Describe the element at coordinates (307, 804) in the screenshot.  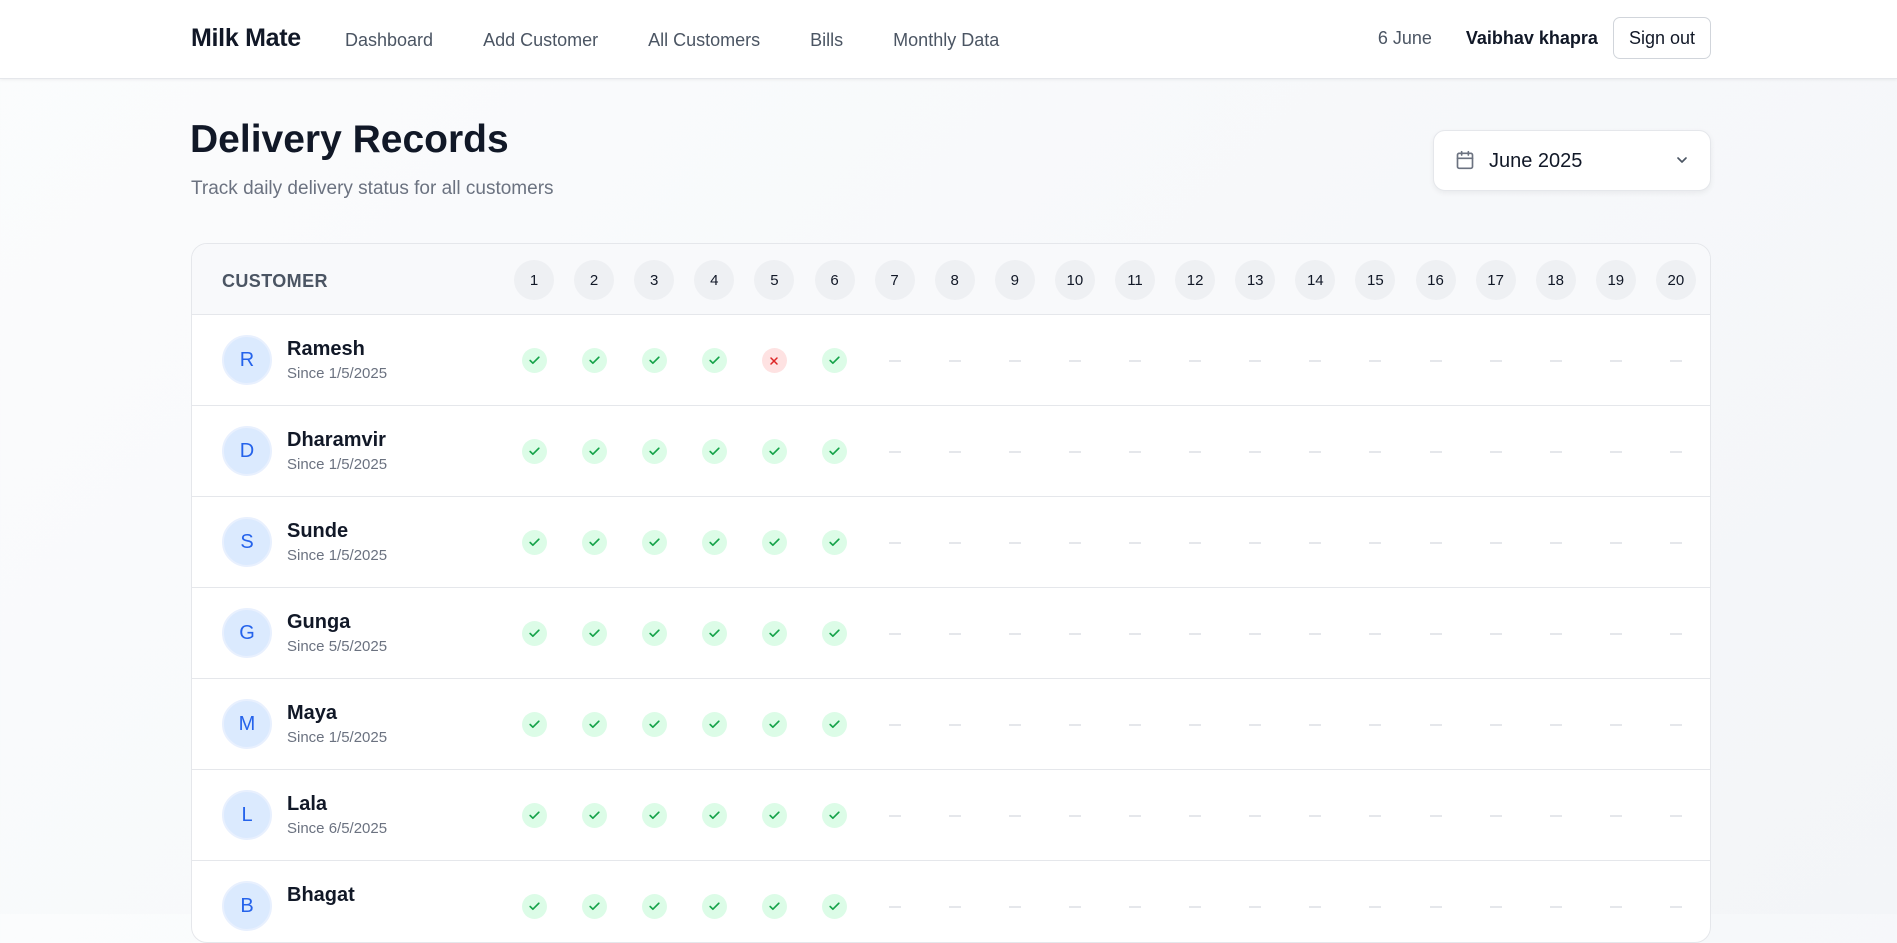
I see `customer-name: Lala` at that location.